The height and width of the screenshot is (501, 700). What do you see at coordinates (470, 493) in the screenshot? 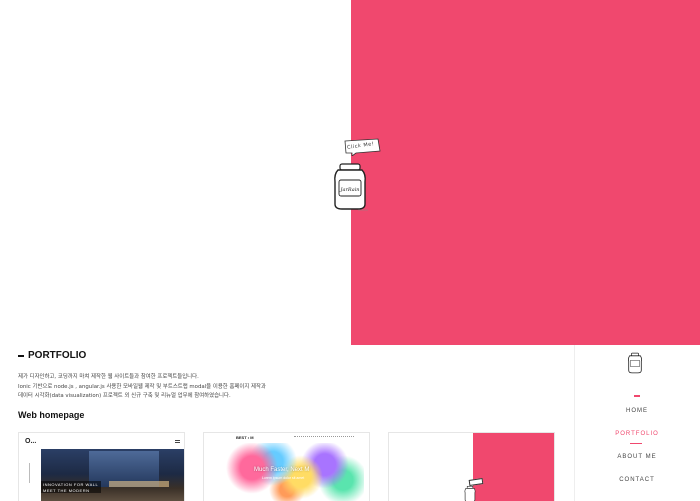
I see `thumb3-jar-icon` at bounding box center [470, 493].